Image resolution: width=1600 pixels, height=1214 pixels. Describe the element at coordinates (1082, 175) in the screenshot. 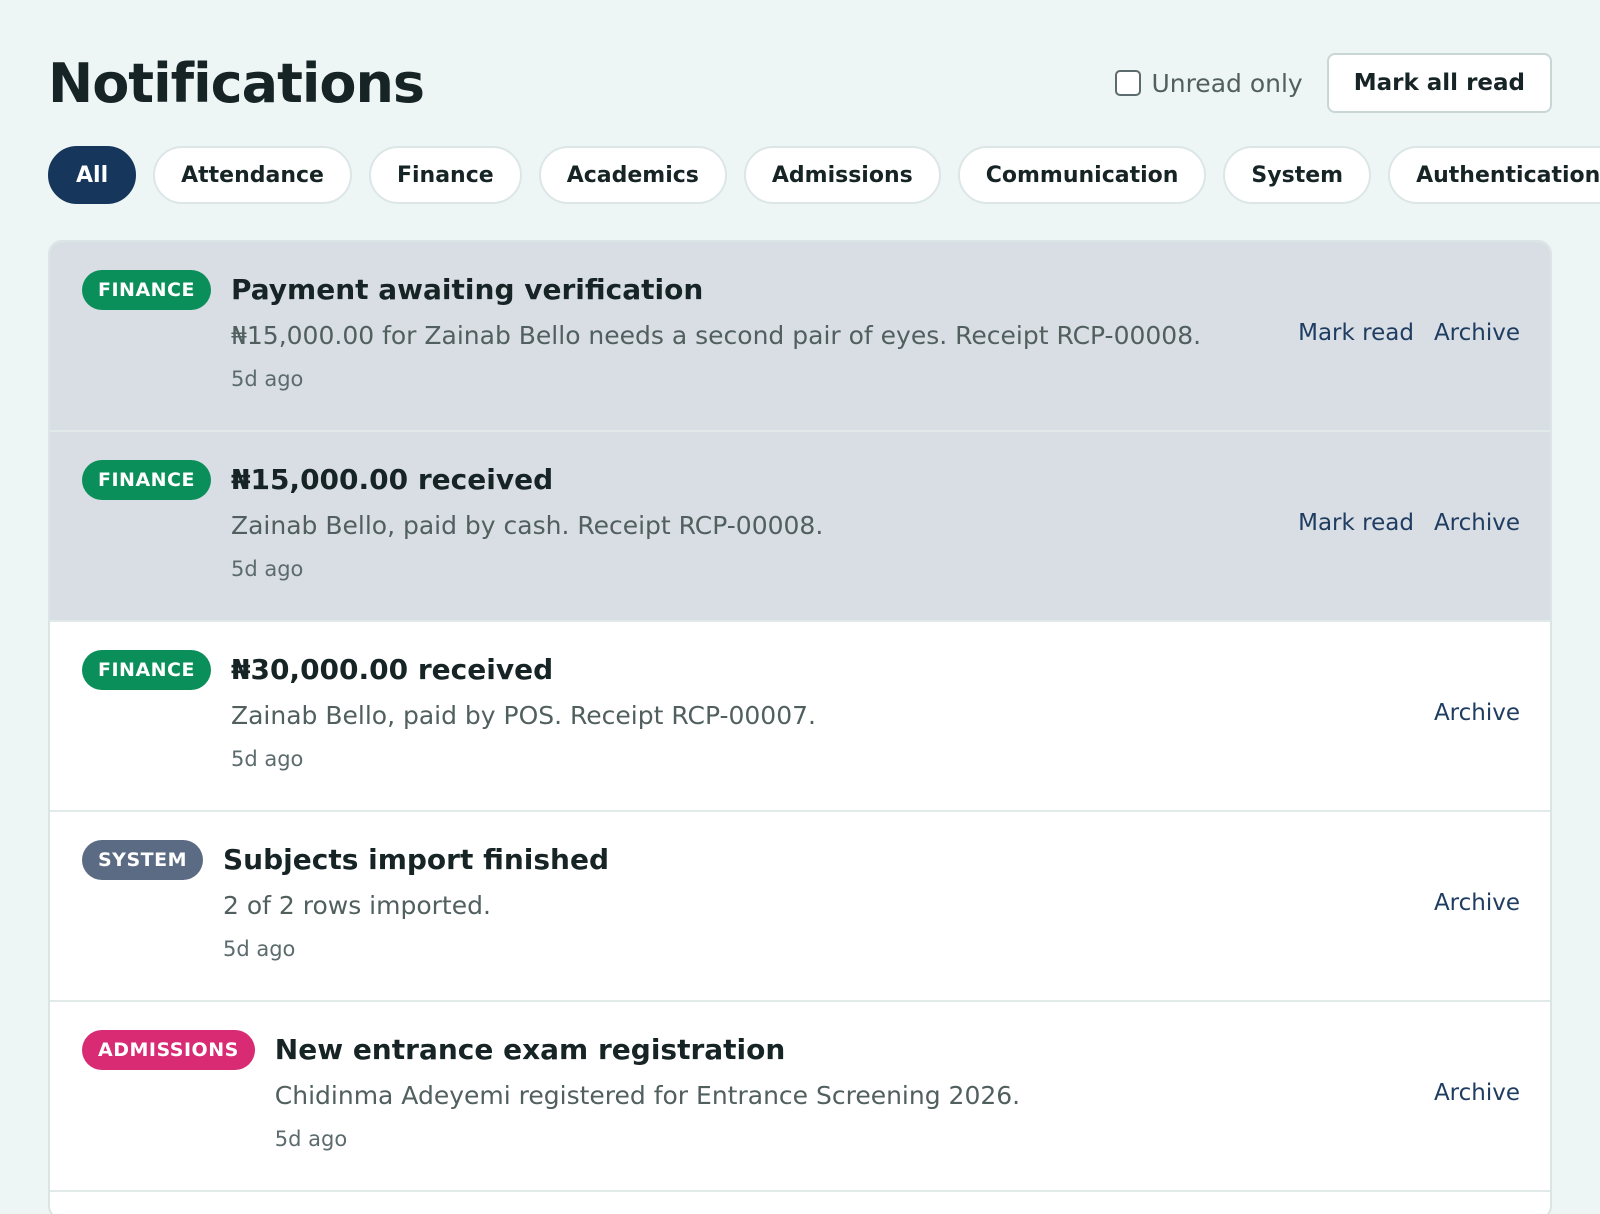

I see `filter-chip-communication: Communication` at that location.